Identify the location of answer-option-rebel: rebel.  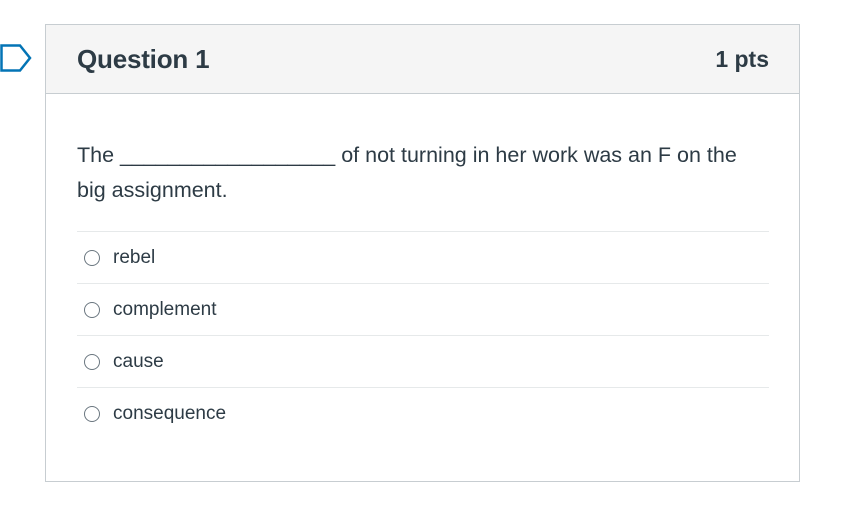
(423, 258).